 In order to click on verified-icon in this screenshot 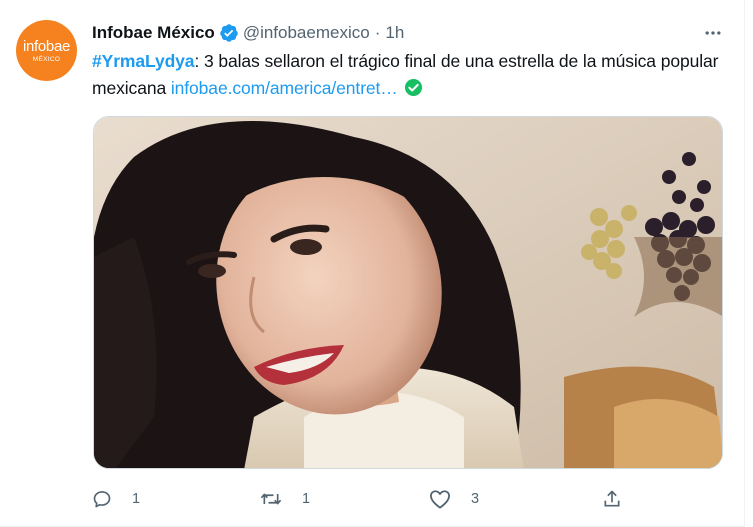, I will do `click(229, 33)`.